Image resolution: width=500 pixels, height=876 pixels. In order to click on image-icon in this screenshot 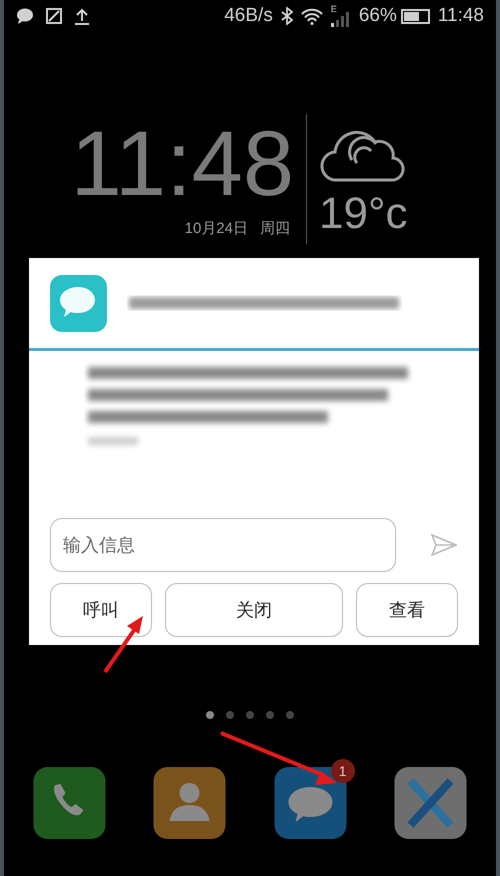, I will do `click(54, 16)`.